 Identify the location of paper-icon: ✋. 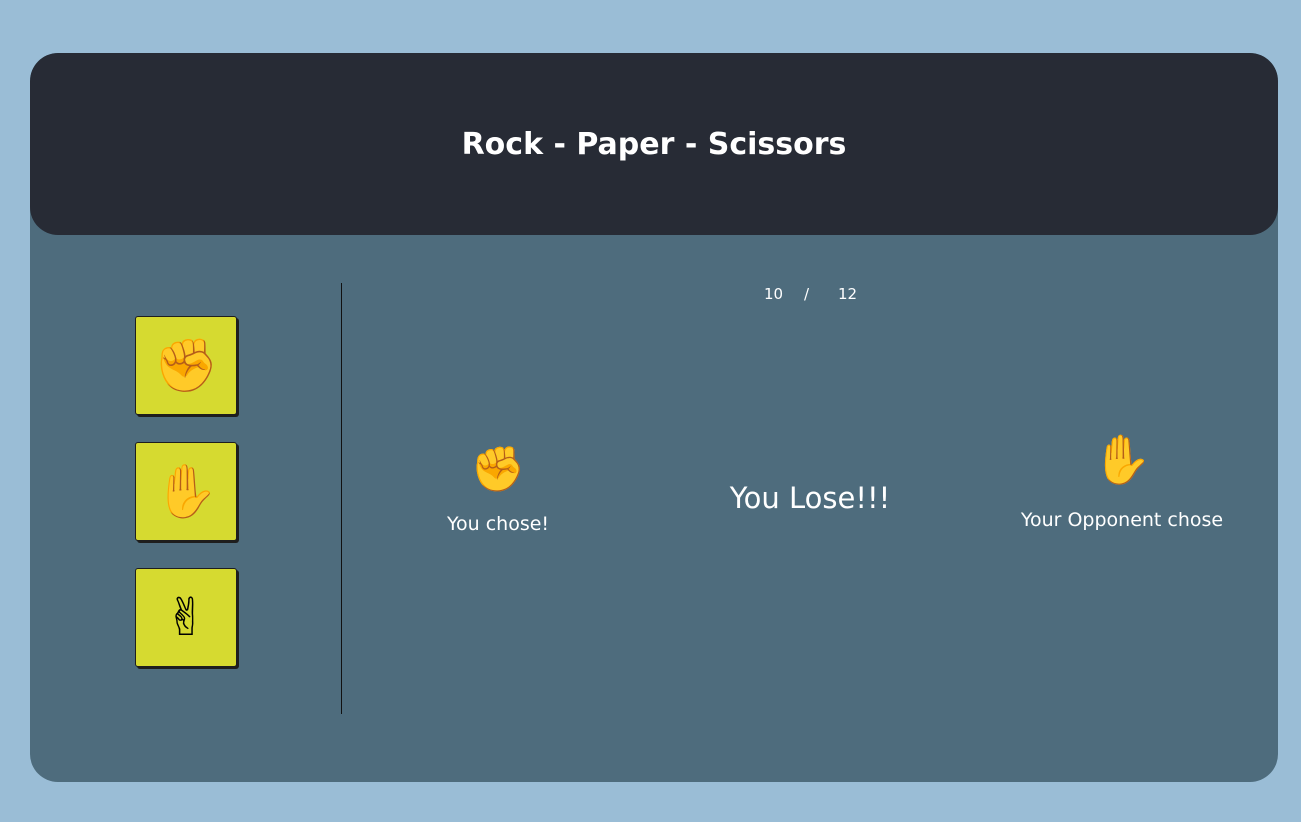
(186, 492).